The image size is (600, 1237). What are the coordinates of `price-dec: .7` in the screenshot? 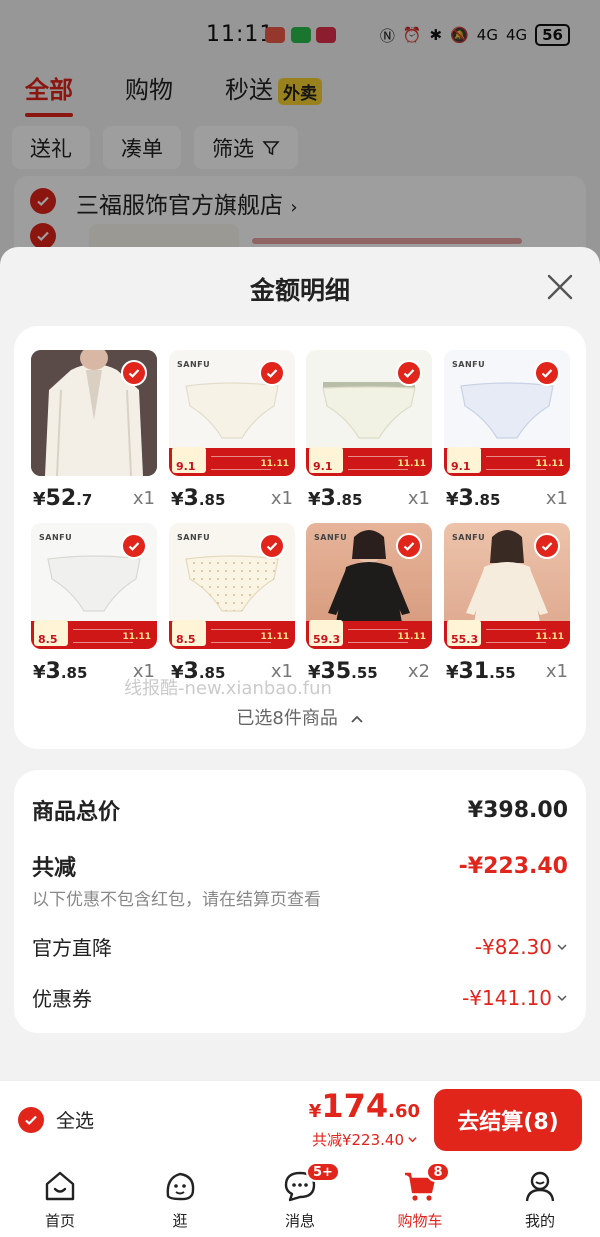 It's located at (84, 500).